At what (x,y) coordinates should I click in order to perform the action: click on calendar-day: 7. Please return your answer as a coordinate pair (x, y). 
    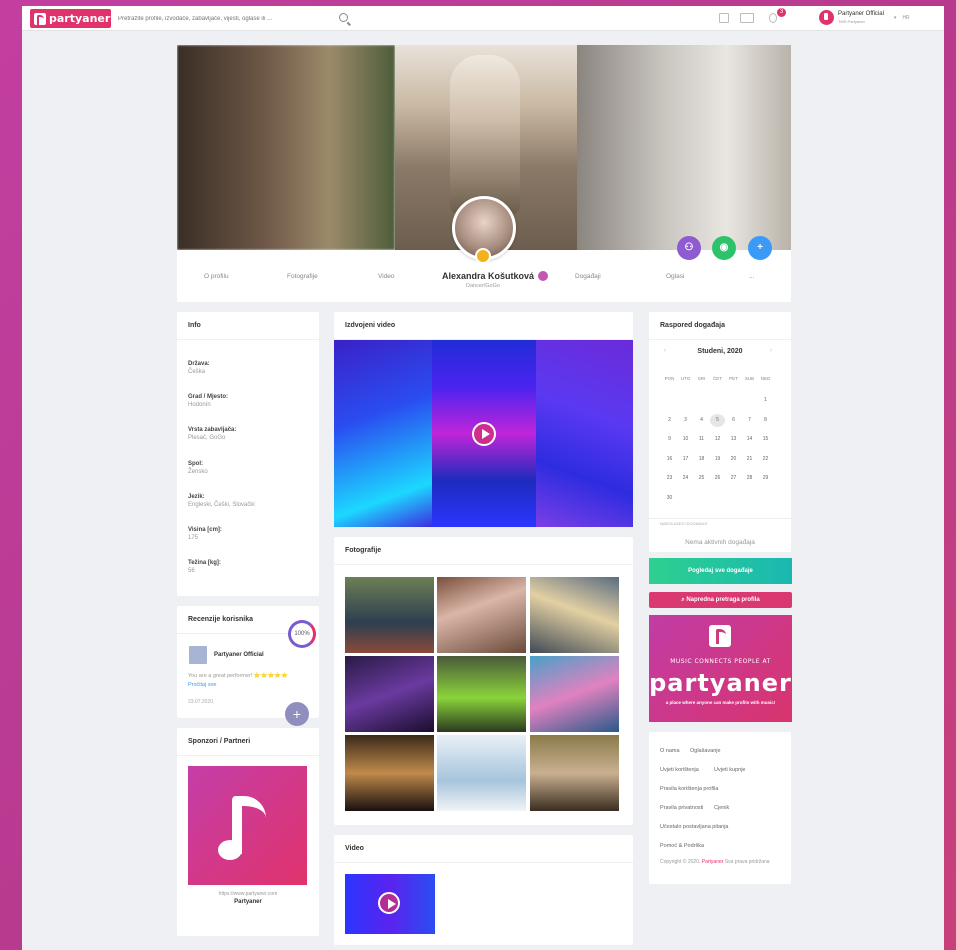
    Looking at the image, I should click on (749, 420).